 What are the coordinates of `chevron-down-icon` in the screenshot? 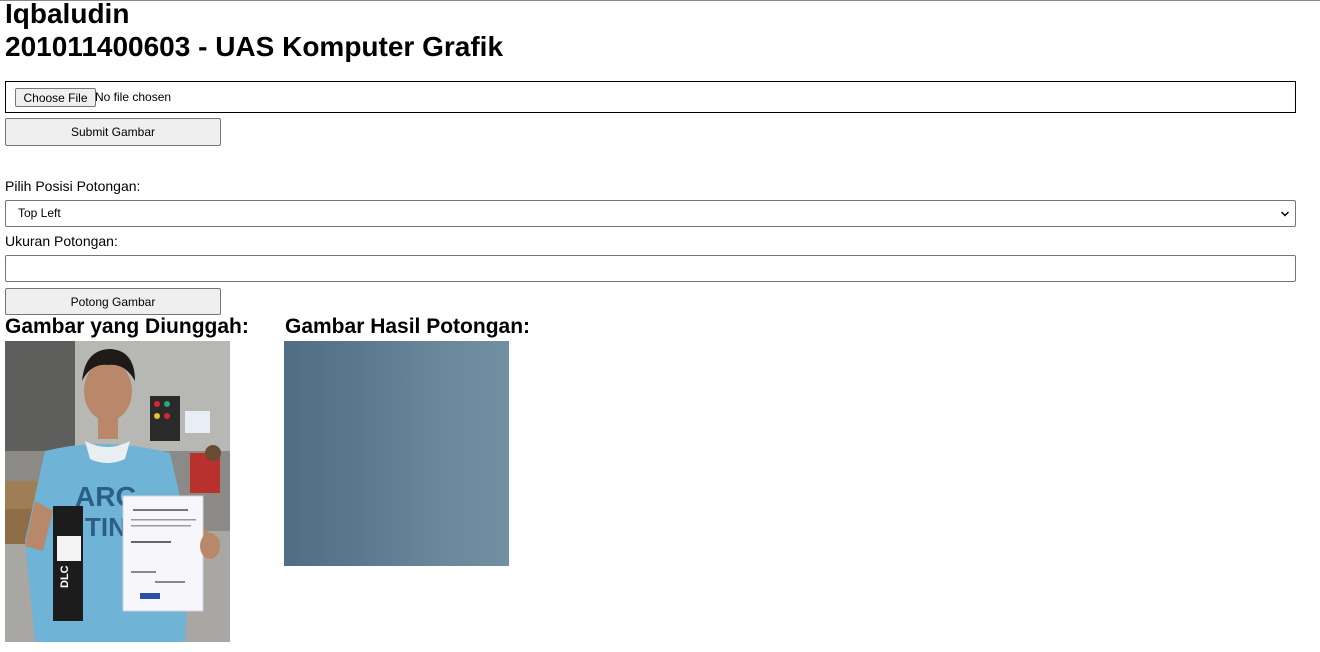 It's located at (1285, 214).